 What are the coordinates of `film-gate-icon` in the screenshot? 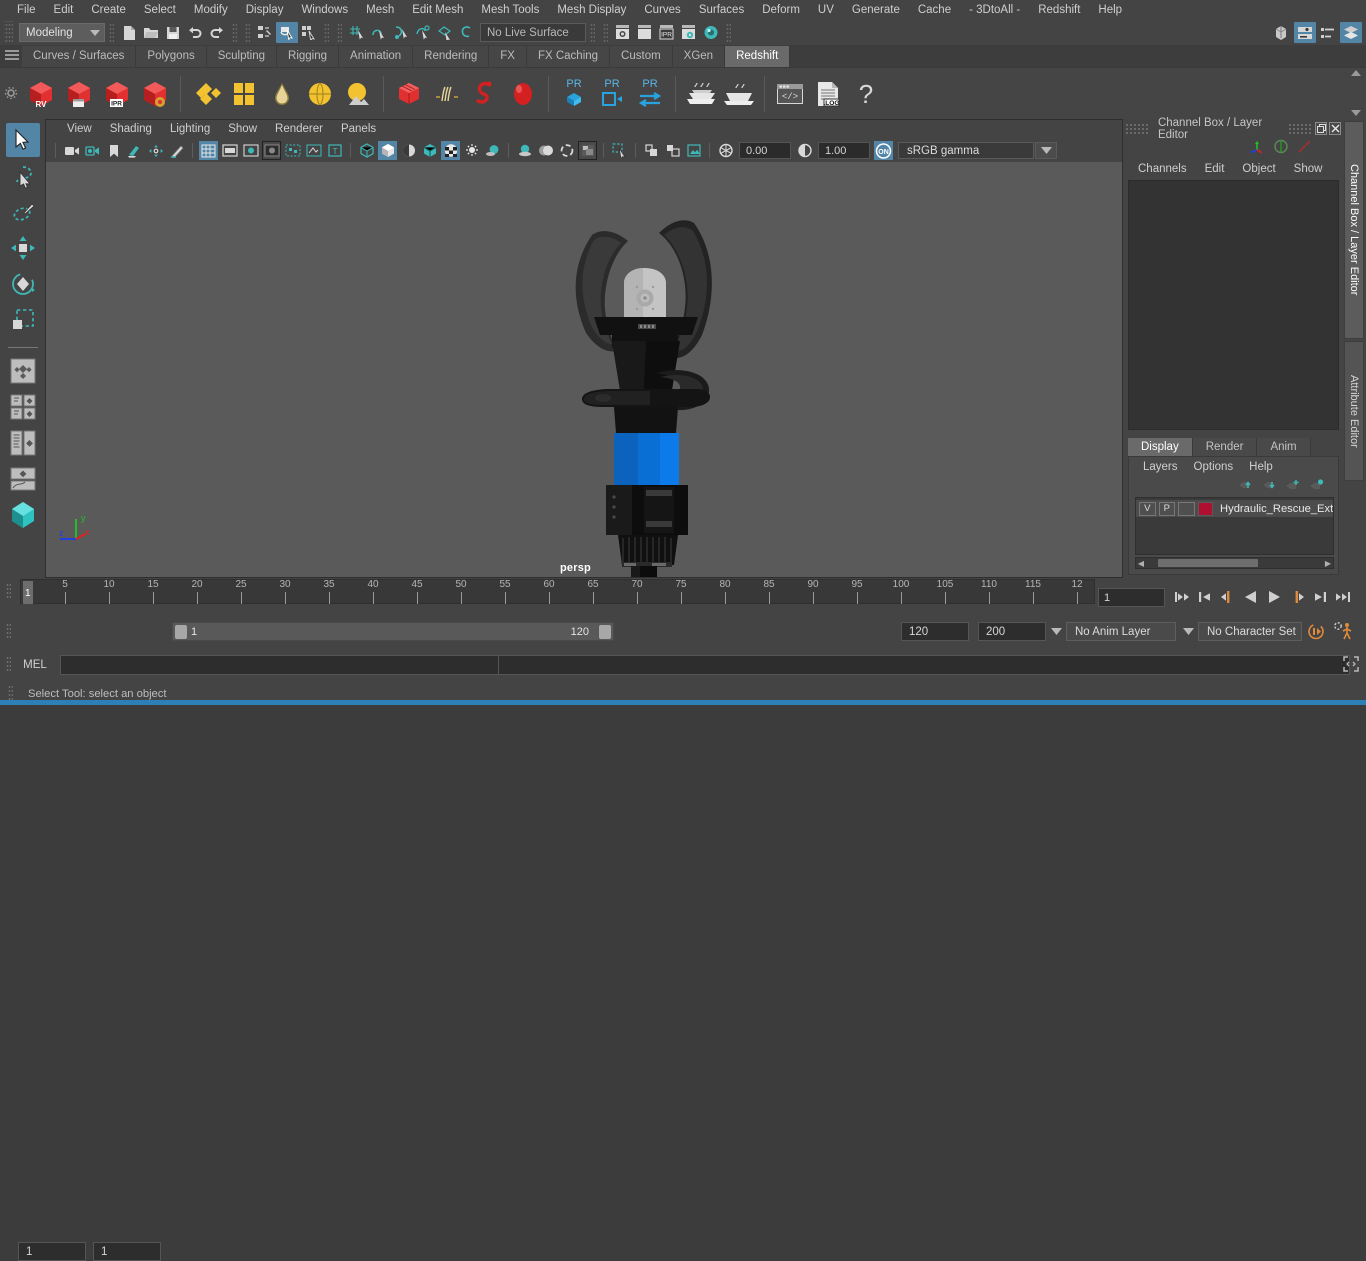 It's located at (229, 150).